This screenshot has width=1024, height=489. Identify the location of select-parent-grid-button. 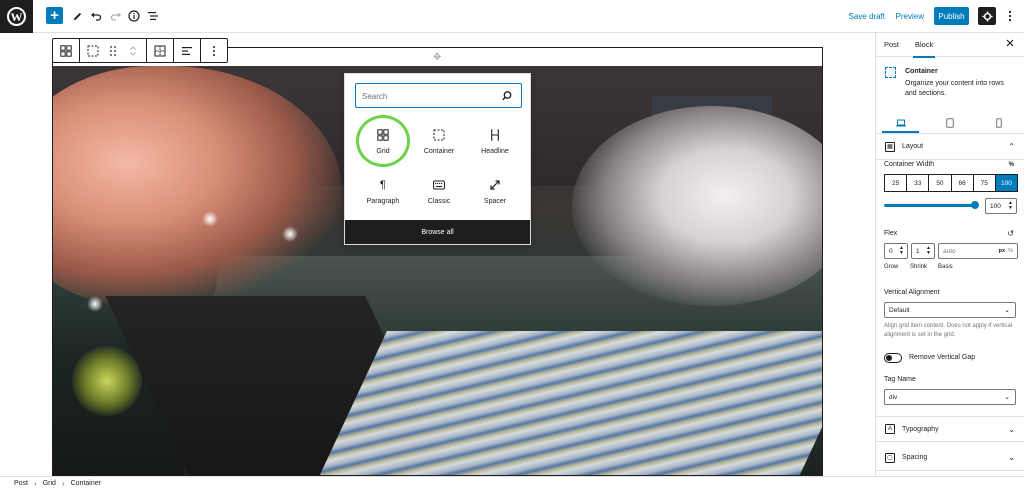
(66, 51).